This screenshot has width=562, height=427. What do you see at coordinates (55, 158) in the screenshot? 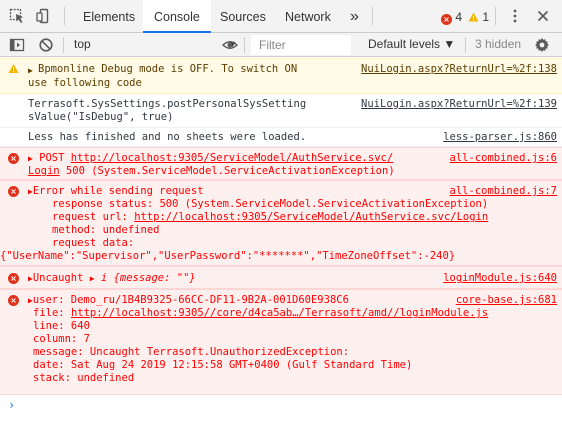
I see `http-method: POST` at bounding box center [55, 158].